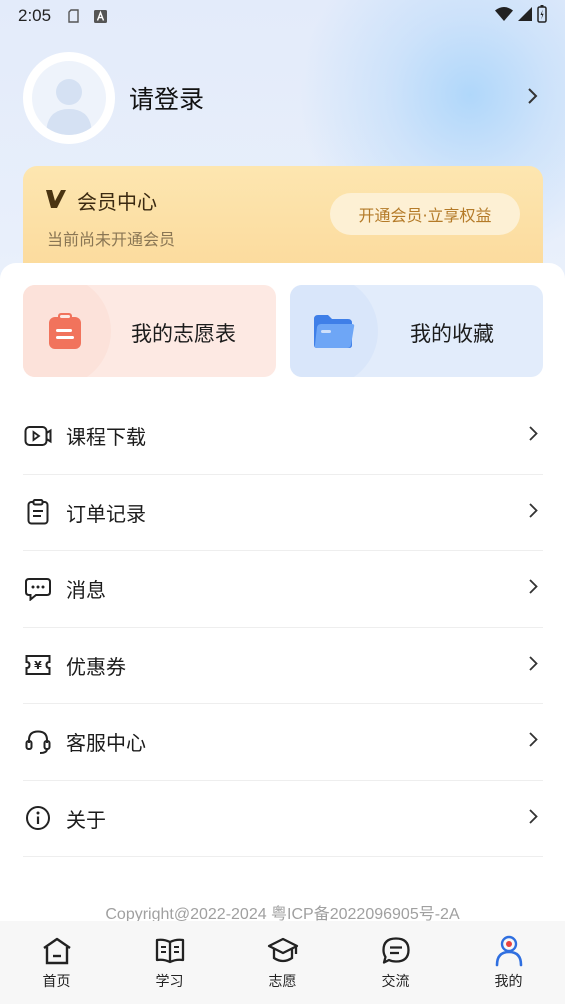  I want to click on vip-v-icon, so click(56, 201).